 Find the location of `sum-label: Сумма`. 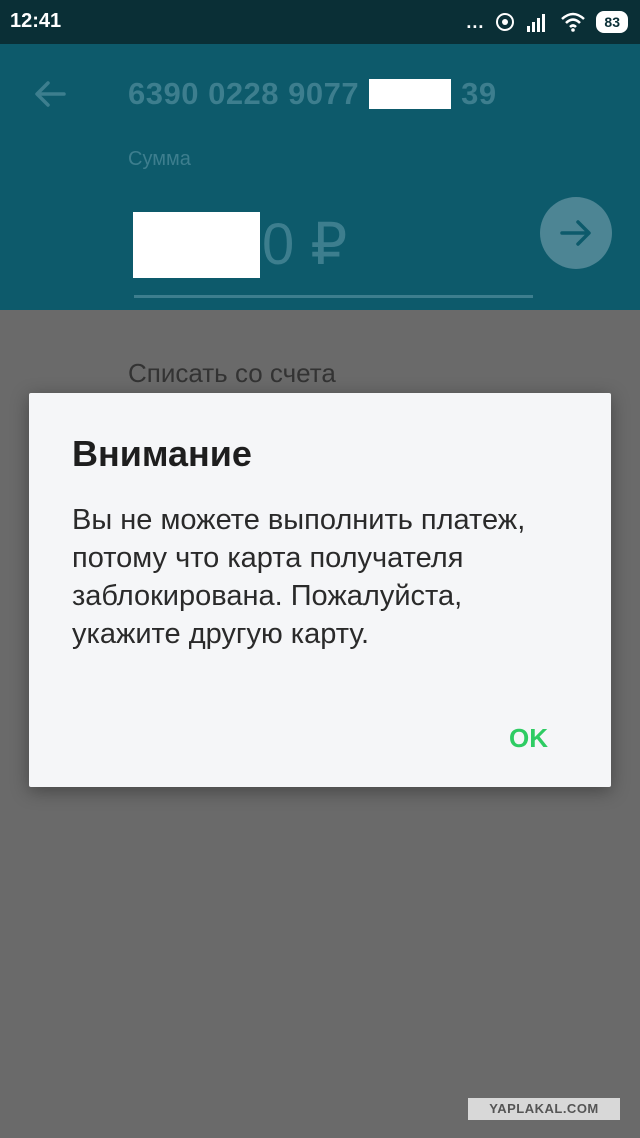

sum-label: Сумма is located at coordinates (159, 159).